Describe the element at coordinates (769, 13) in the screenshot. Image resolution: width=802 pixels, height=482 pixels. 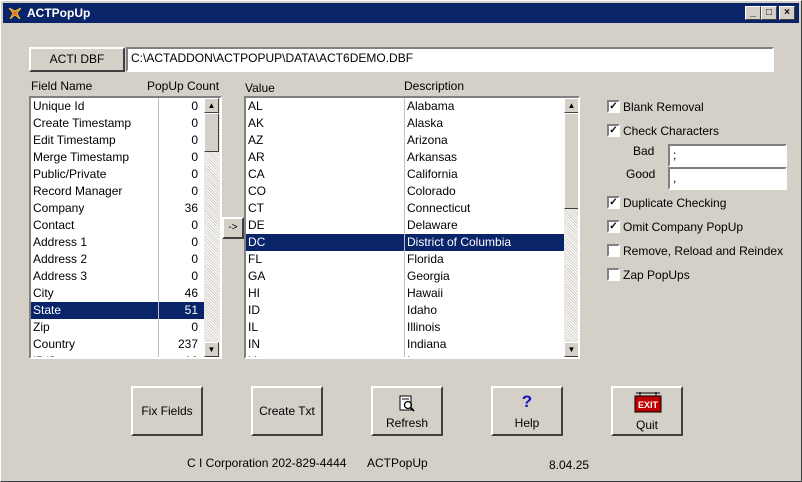
I see `maximize-button: □` at that location.